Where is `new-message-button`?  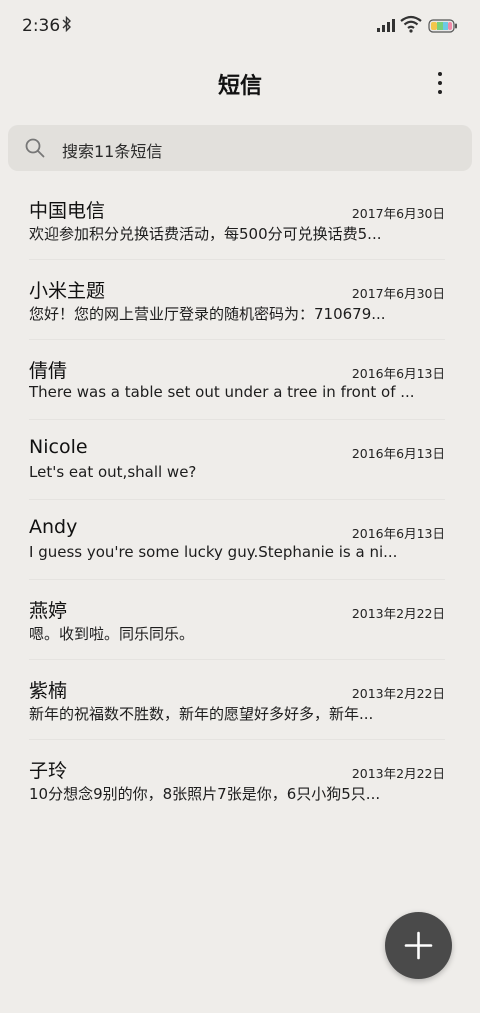
new-message-button is located at coordinates (418, 945).